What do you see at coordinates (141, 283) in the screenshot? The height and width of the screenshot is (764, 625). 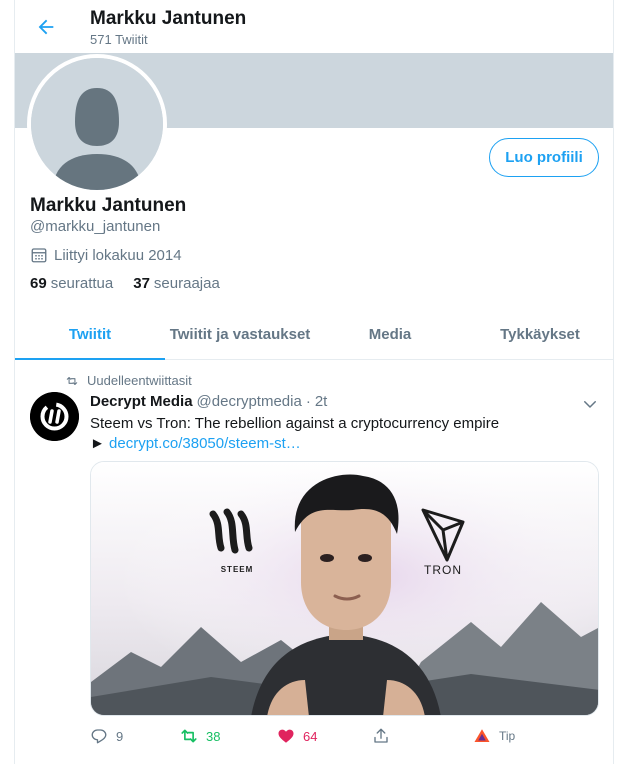 I see `followers-count: 37` at bounding box center [141, 283].